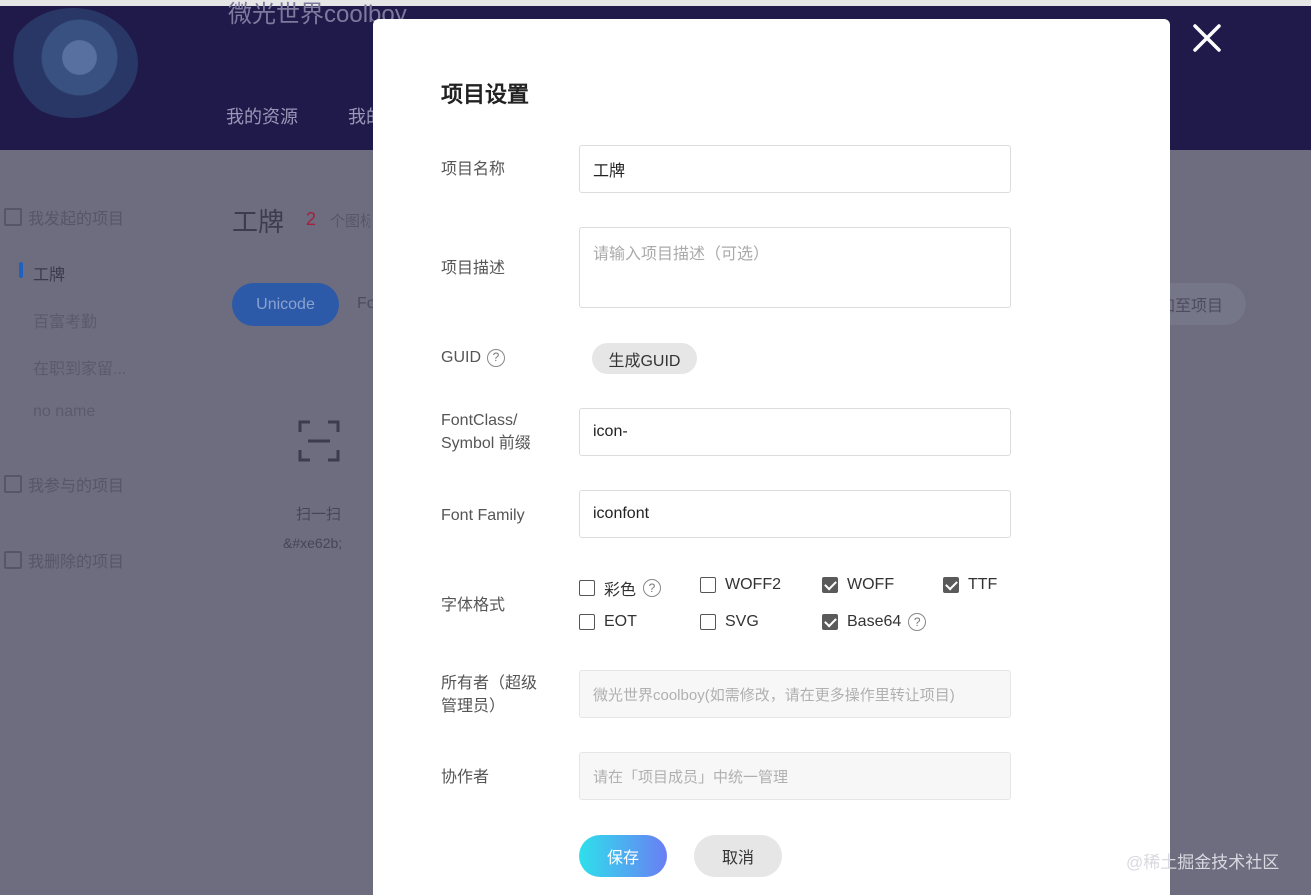  I want to click on font-family-input: iconfont, so click(795, 514).